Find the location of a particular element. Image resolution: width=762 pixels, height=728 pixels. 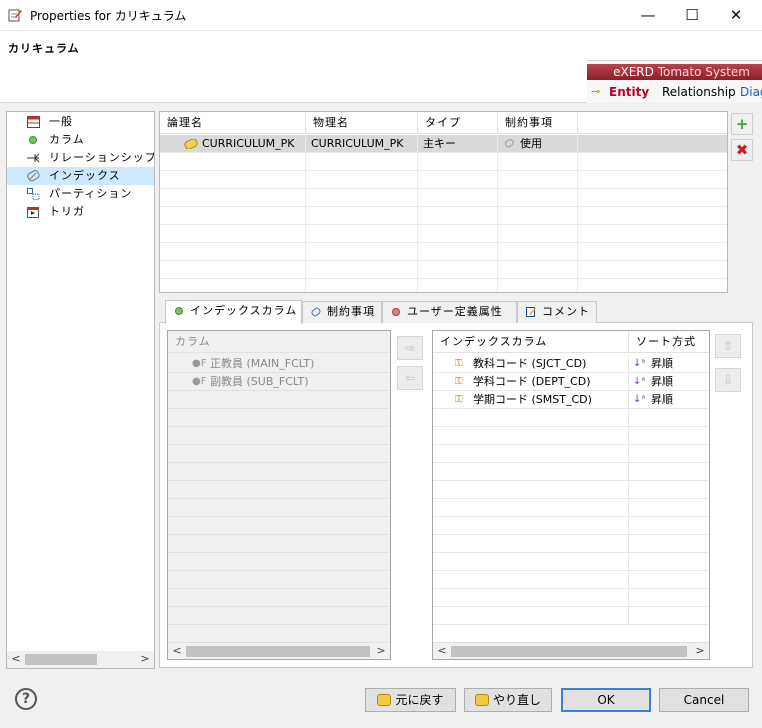

add-column-button: ⇨ is located at coordinates (410, 348).